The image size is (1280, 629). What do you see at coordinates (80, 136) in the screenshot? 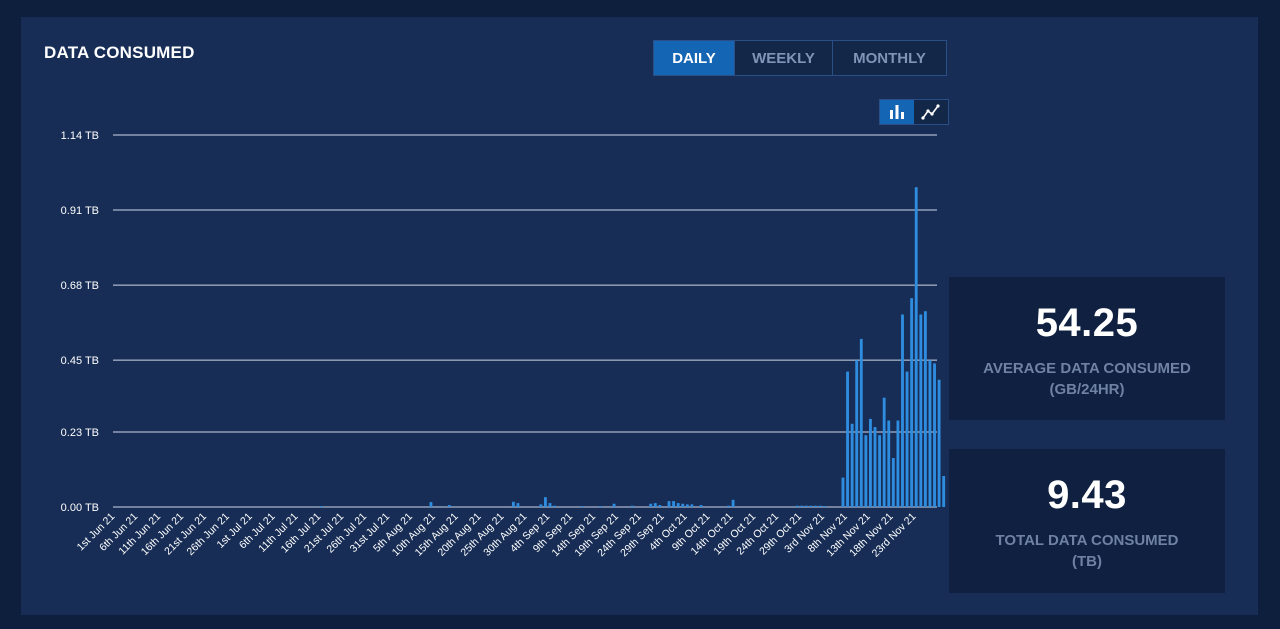
I see `y-tick-label: 1.14 TB` at bounding box center [80, 136].